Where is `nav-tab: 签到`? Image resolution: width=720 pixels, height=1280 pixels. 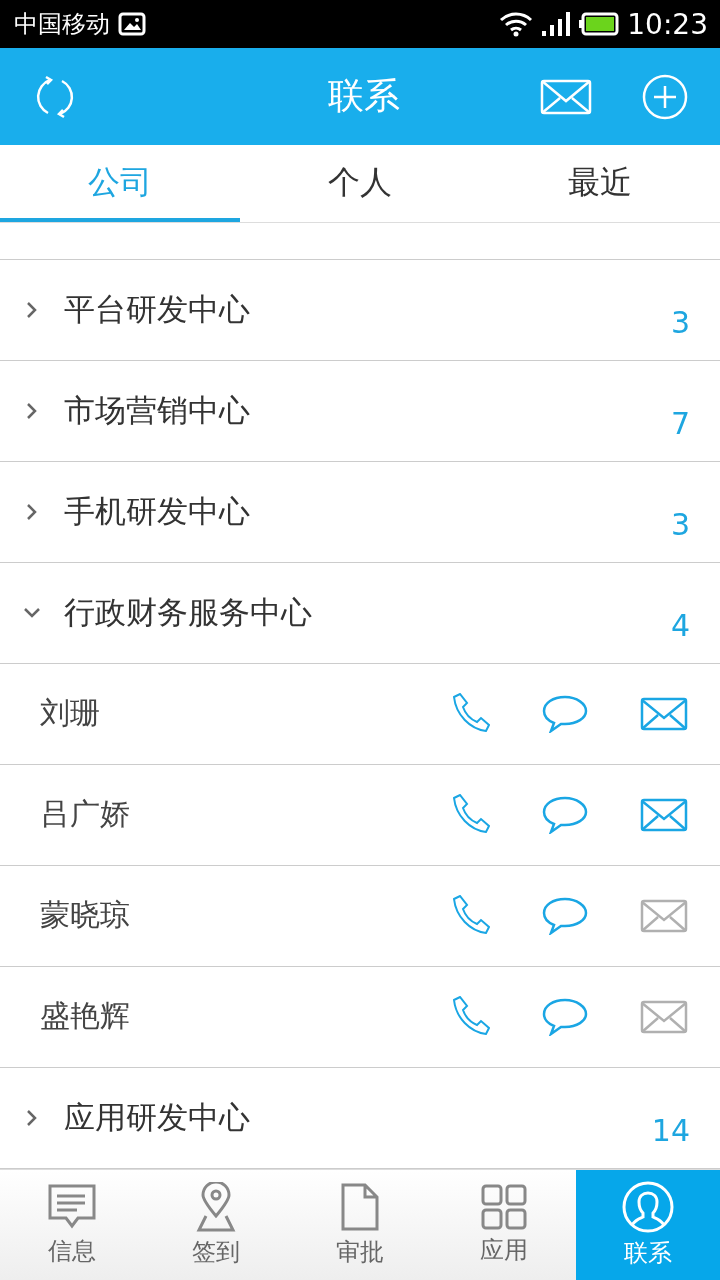
nav-tab: 签到 is located at coordinates (216, 1225).